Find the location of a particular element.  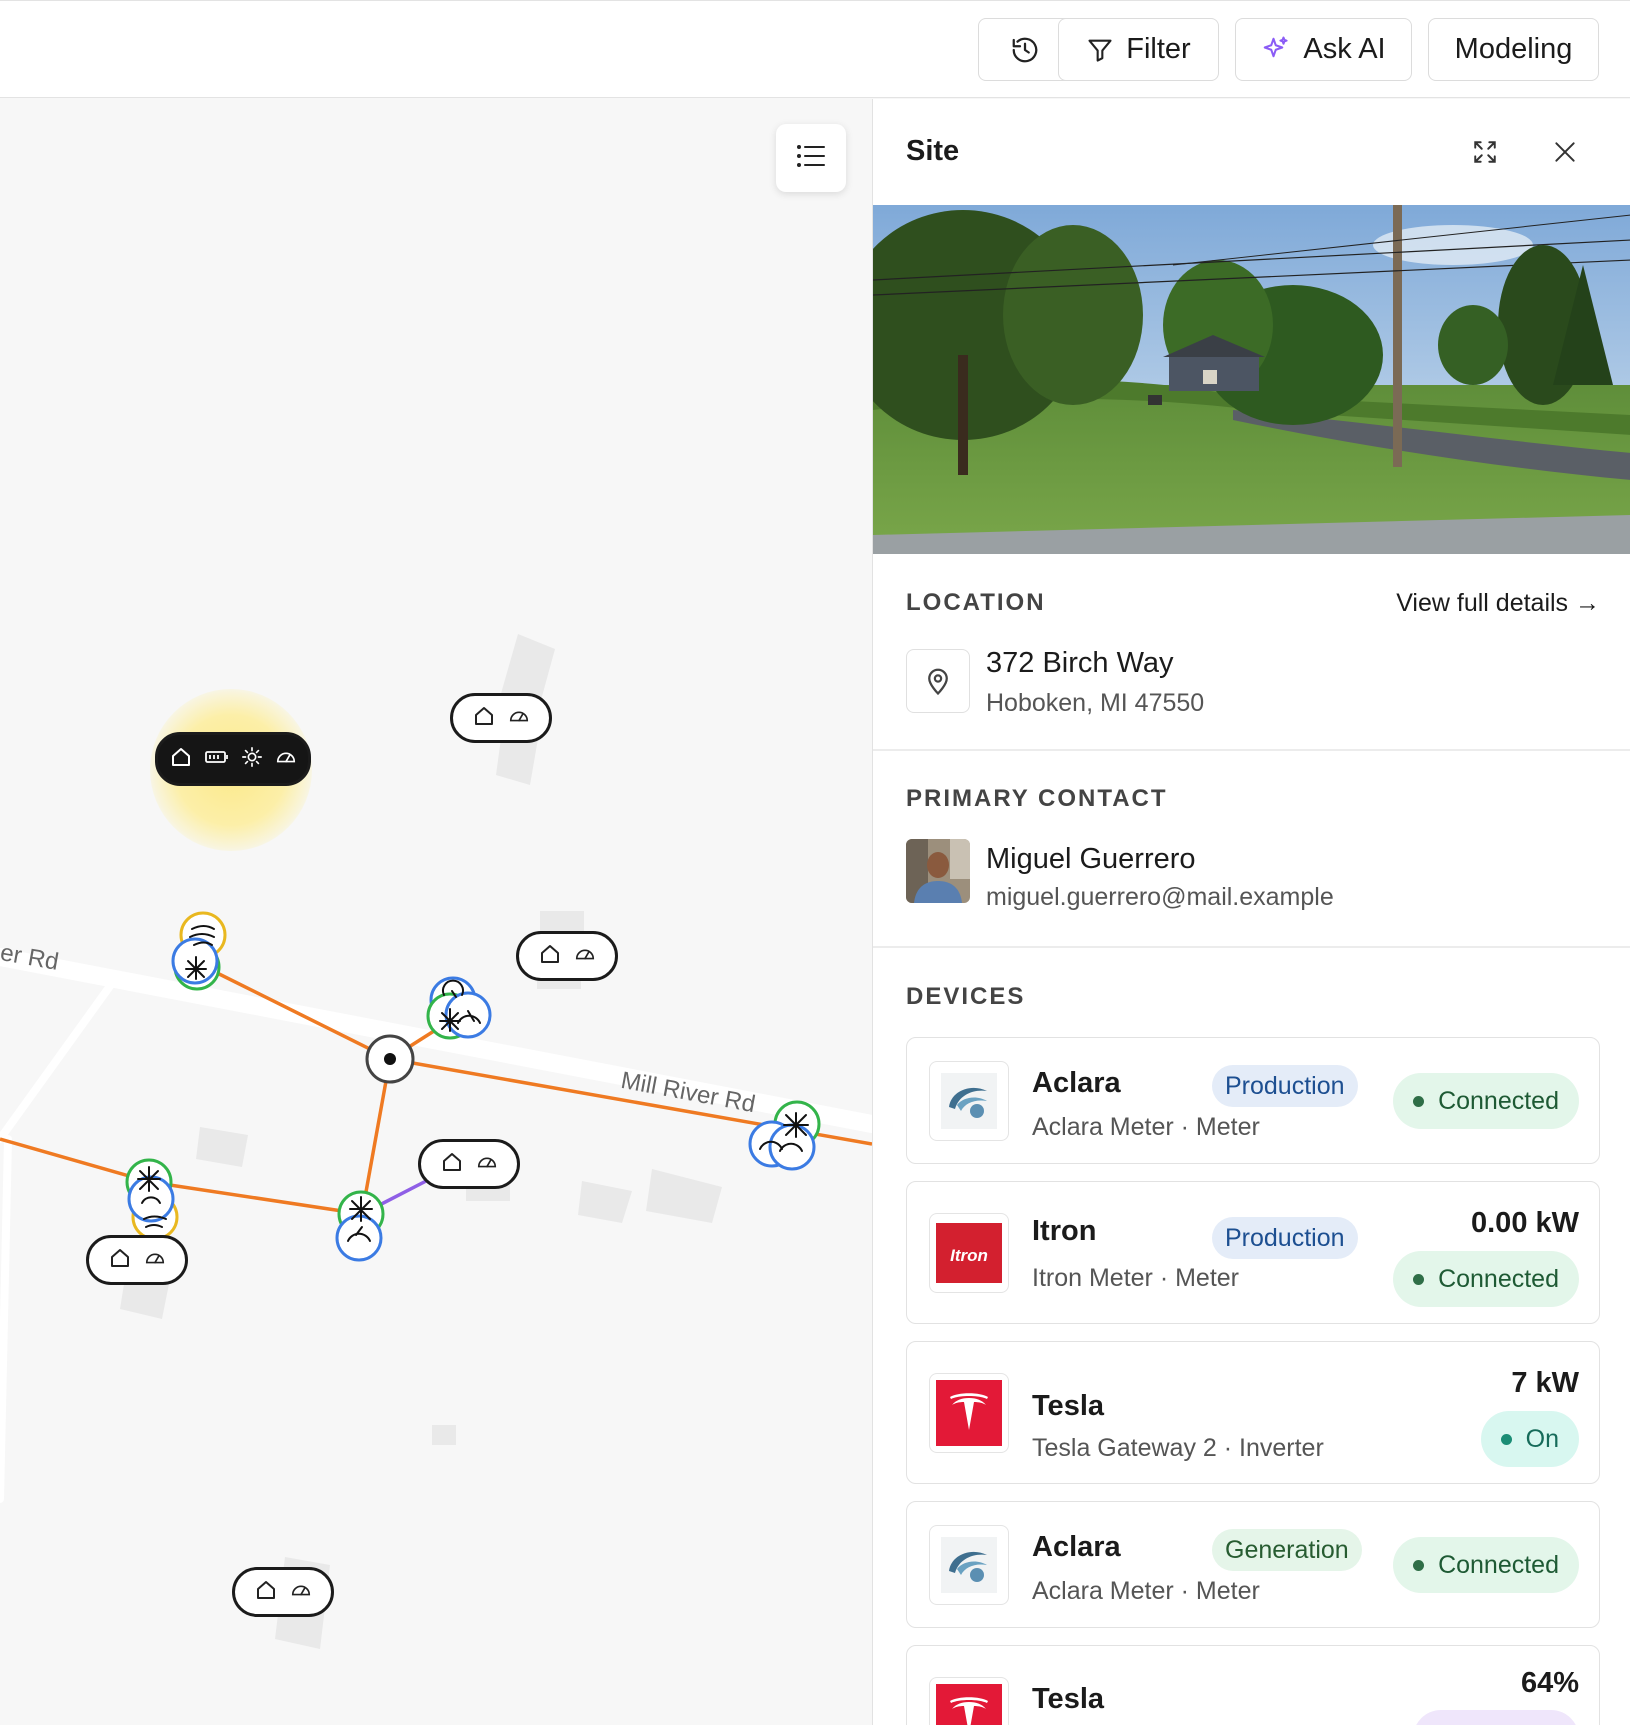

device-metric: 0.00 kW is located at coordinates (1525, 1223).